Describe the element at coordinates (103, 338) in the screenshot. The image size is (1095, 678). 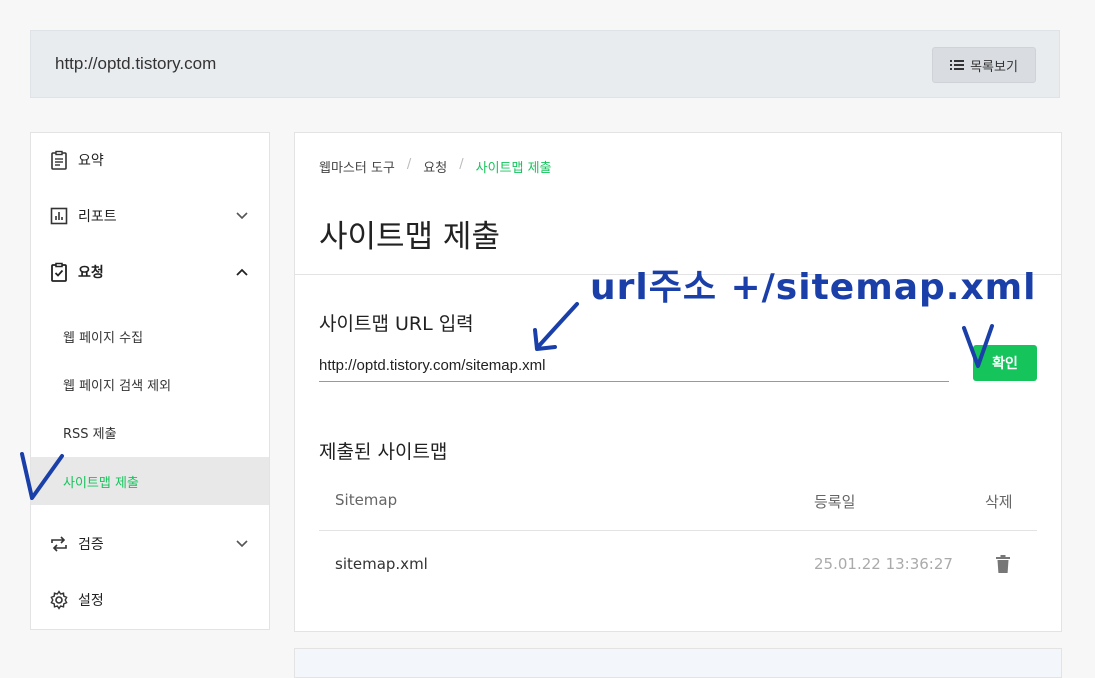
I see `sidebar-subitem-label: 웹 페이지 수집` at that location.